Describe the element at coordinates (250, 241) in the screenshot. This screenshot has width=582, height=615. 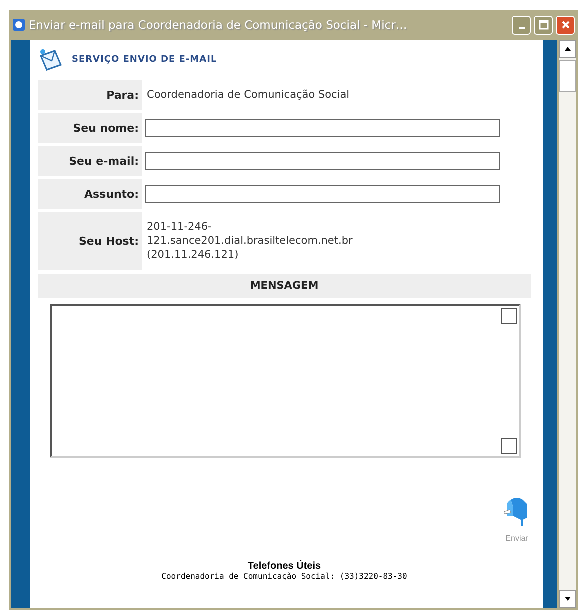
I see `field-value: 201-11-246-121.sance201.dial.brasiltelecom.net.br (201.11.246.121)` at that location.